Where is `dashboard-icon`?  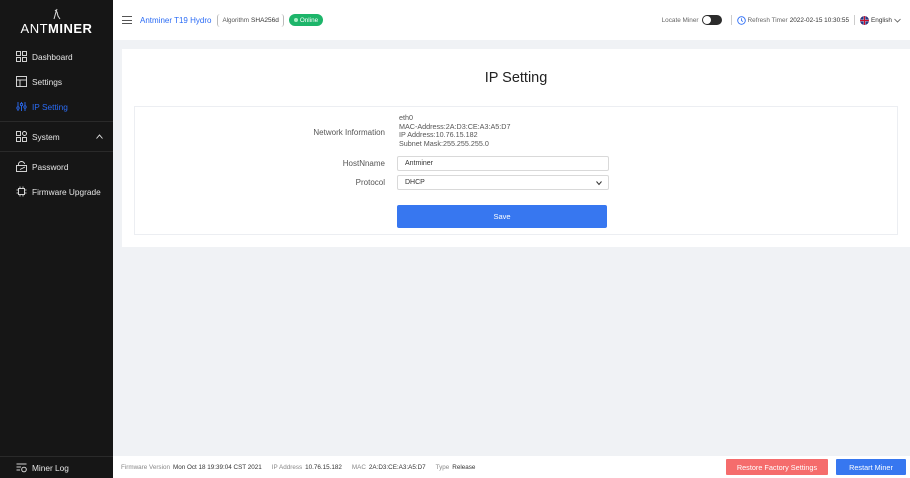
dashboard-icon is located at coordinates (21, 56).